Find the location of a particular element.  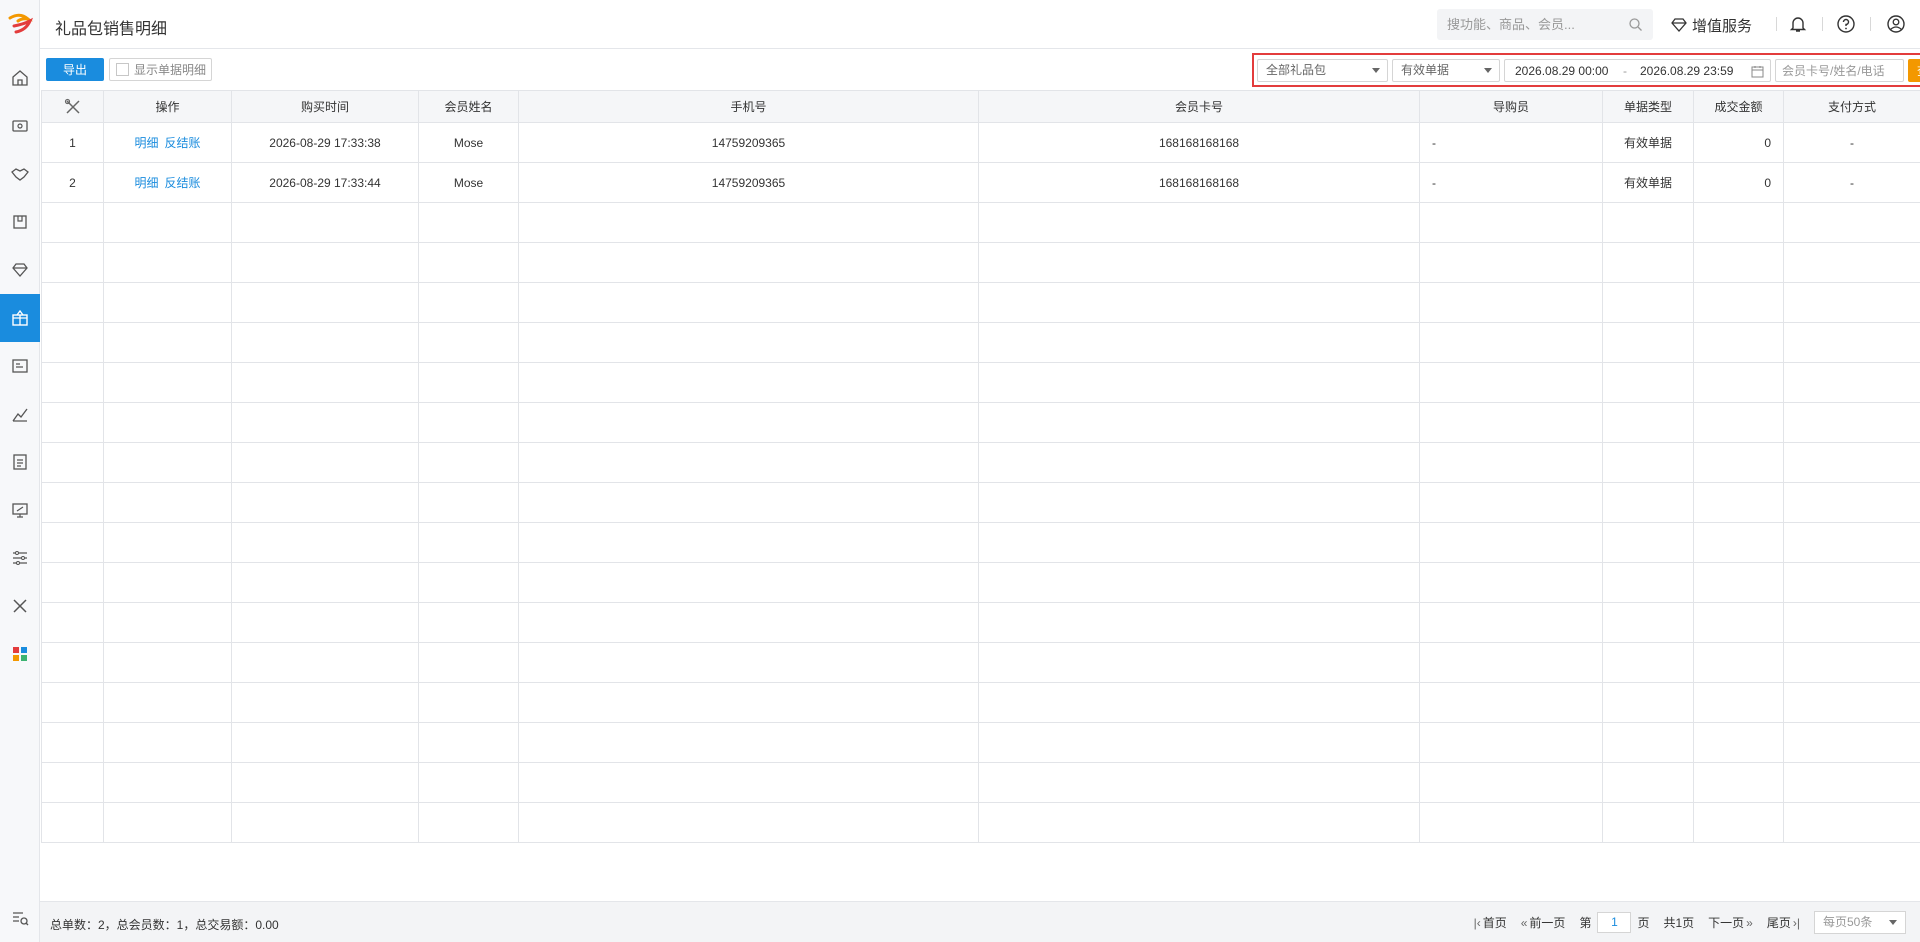

last-page-label: 尾页 is located at coordinates (1778, 923).